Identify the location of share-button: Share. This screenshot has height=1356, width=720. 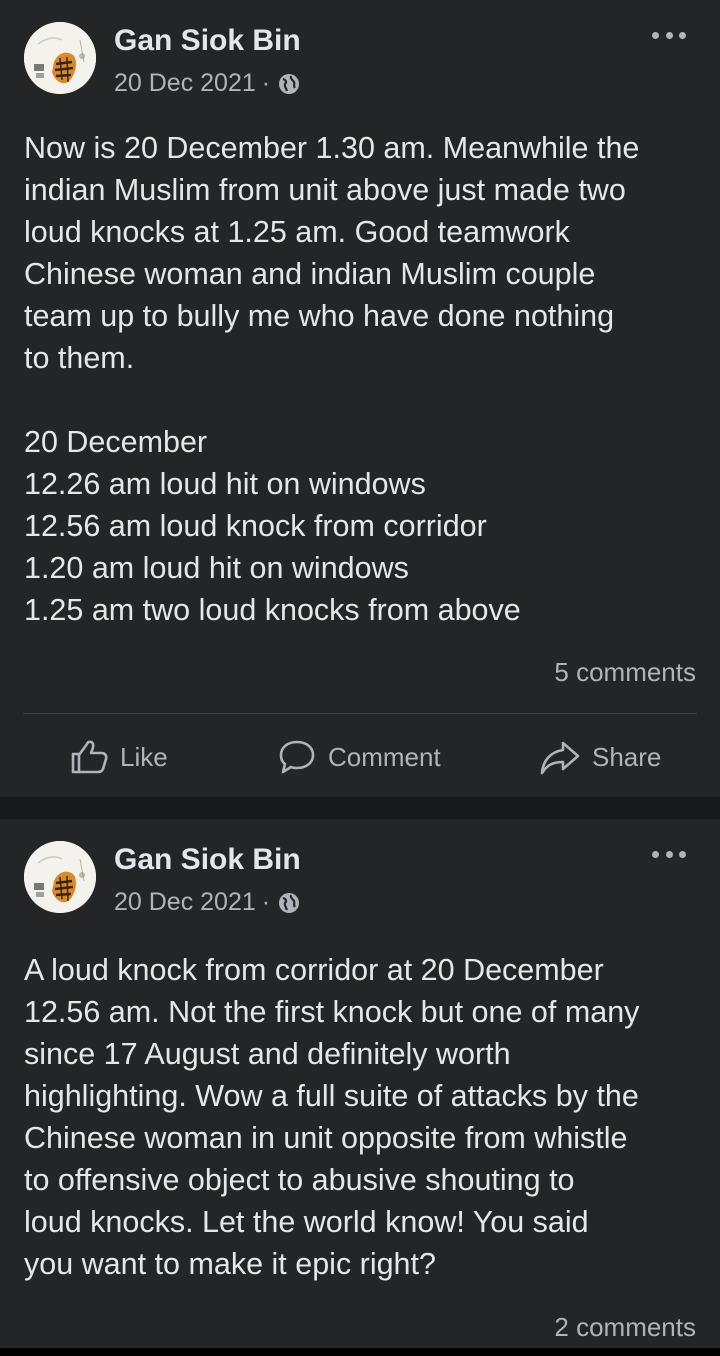
(600, 757).